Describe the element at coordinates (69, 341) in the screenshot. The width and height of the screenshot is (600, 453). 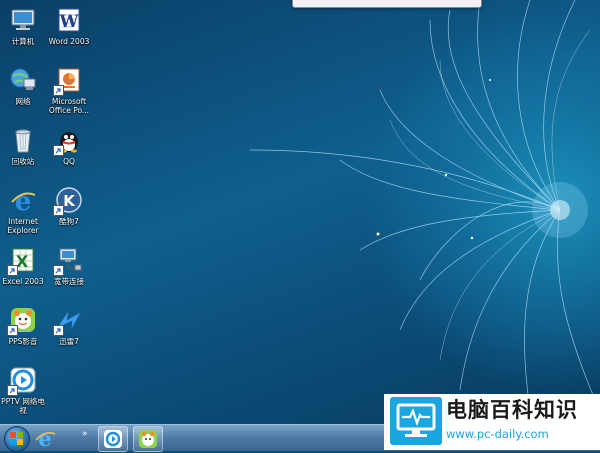
I see `desktop-icon-label: 迅雷7` at that location.